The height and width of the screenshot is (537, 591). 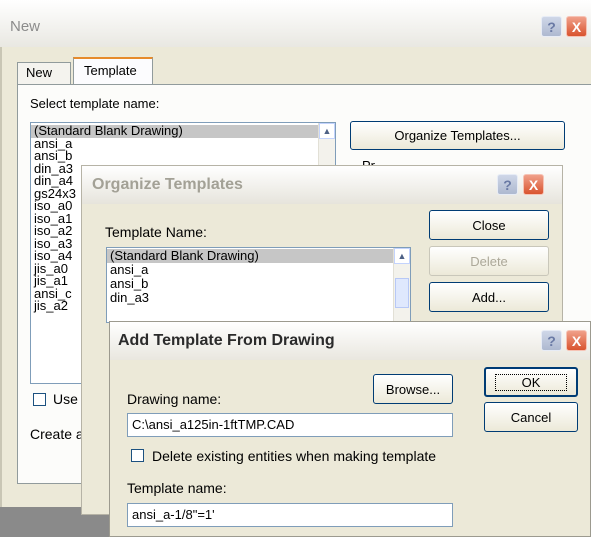 I want to click on add-close-icon: X, so click(x=576, y=340).